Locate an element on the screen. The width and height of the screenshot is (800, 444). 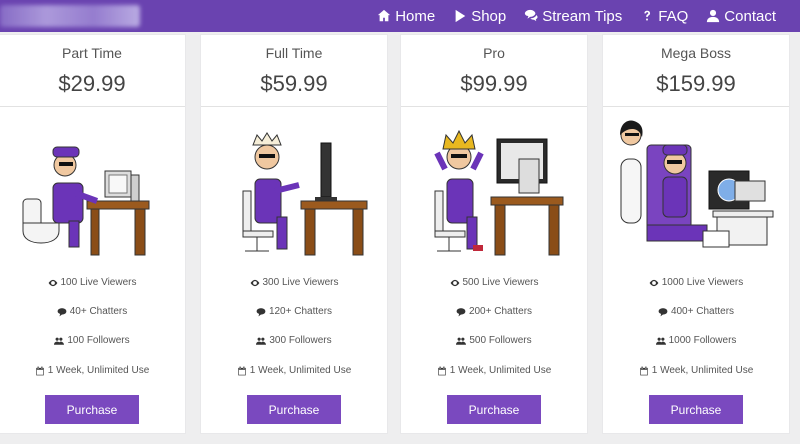
top-navigation-bar: Home Shop Stream Tips FAQ Contact is located at coordinates (400, 16).